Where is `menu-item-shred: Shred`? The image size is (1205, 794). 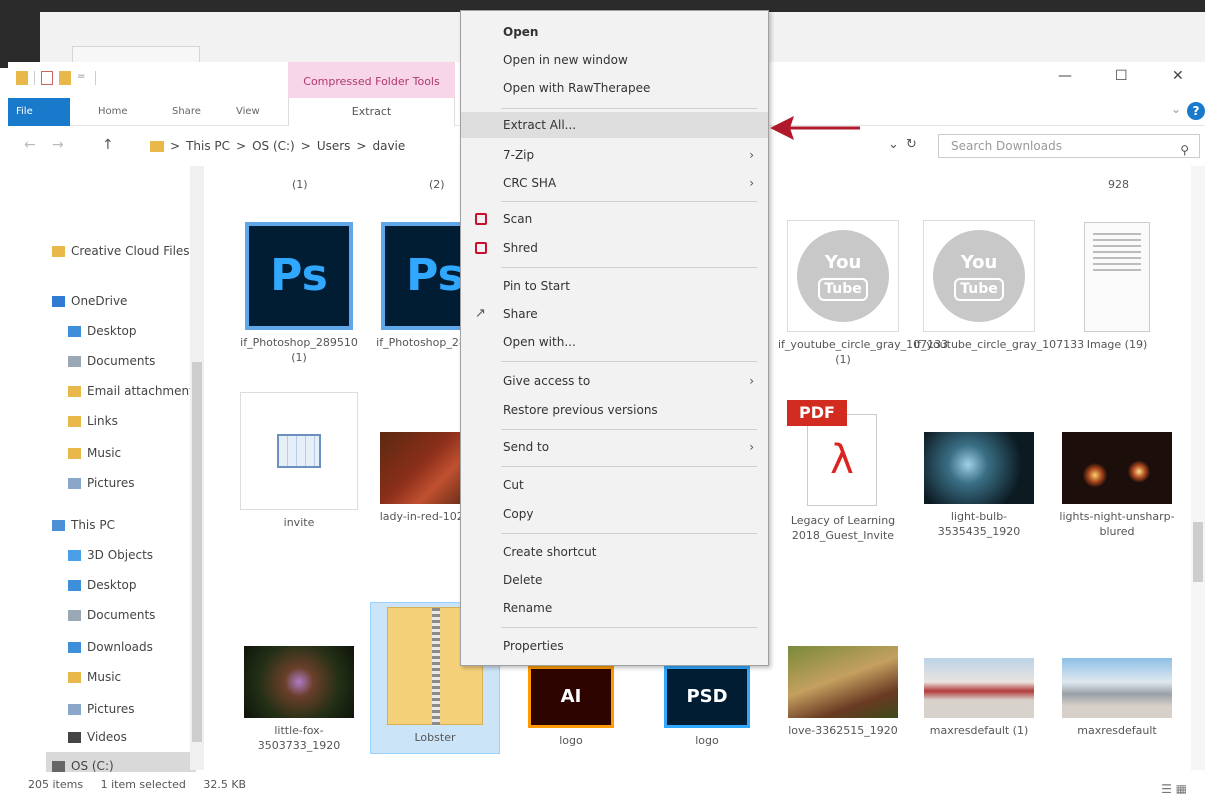 menu-item-shred: Shred is located at coordinates (614, 248).